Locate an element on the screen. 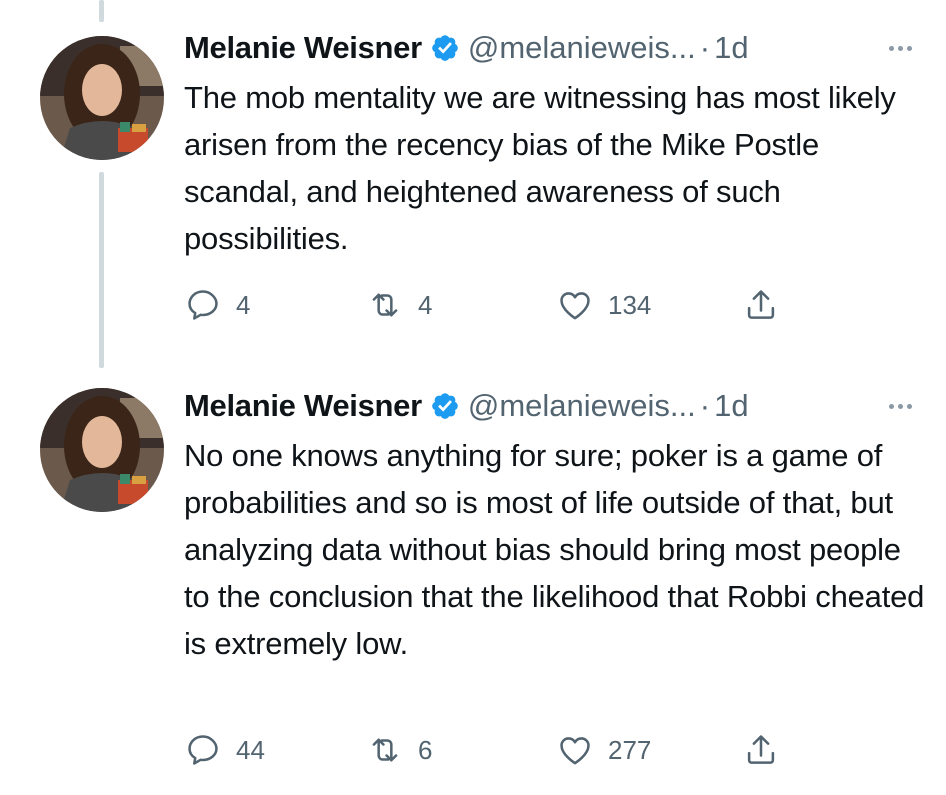 The image size is (946, 795). reply-count: 4 is located at coordinates (243, 304).